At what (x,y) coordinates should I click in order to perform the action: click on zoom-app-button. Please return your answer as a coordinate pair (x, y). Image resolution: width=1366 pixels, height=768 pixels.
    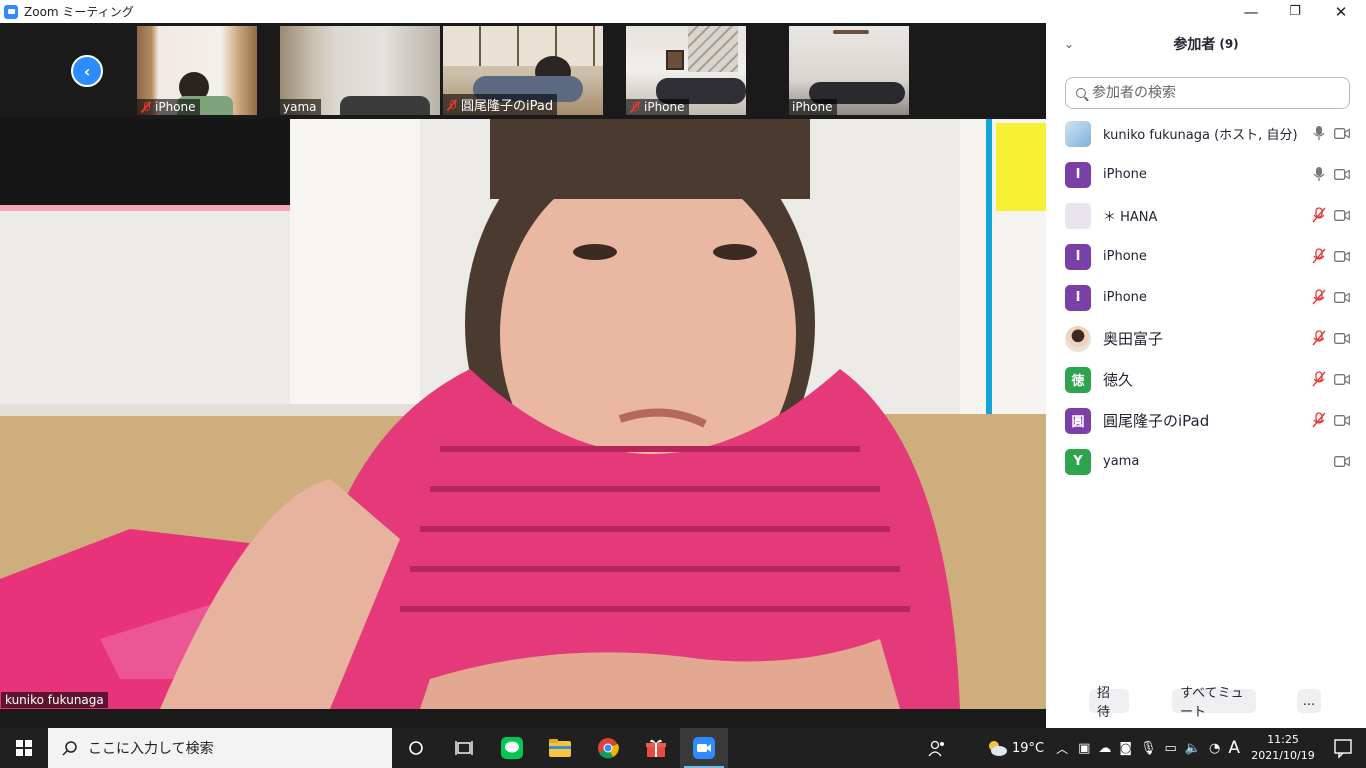
    Looking at the image, I should click on (704, 748).